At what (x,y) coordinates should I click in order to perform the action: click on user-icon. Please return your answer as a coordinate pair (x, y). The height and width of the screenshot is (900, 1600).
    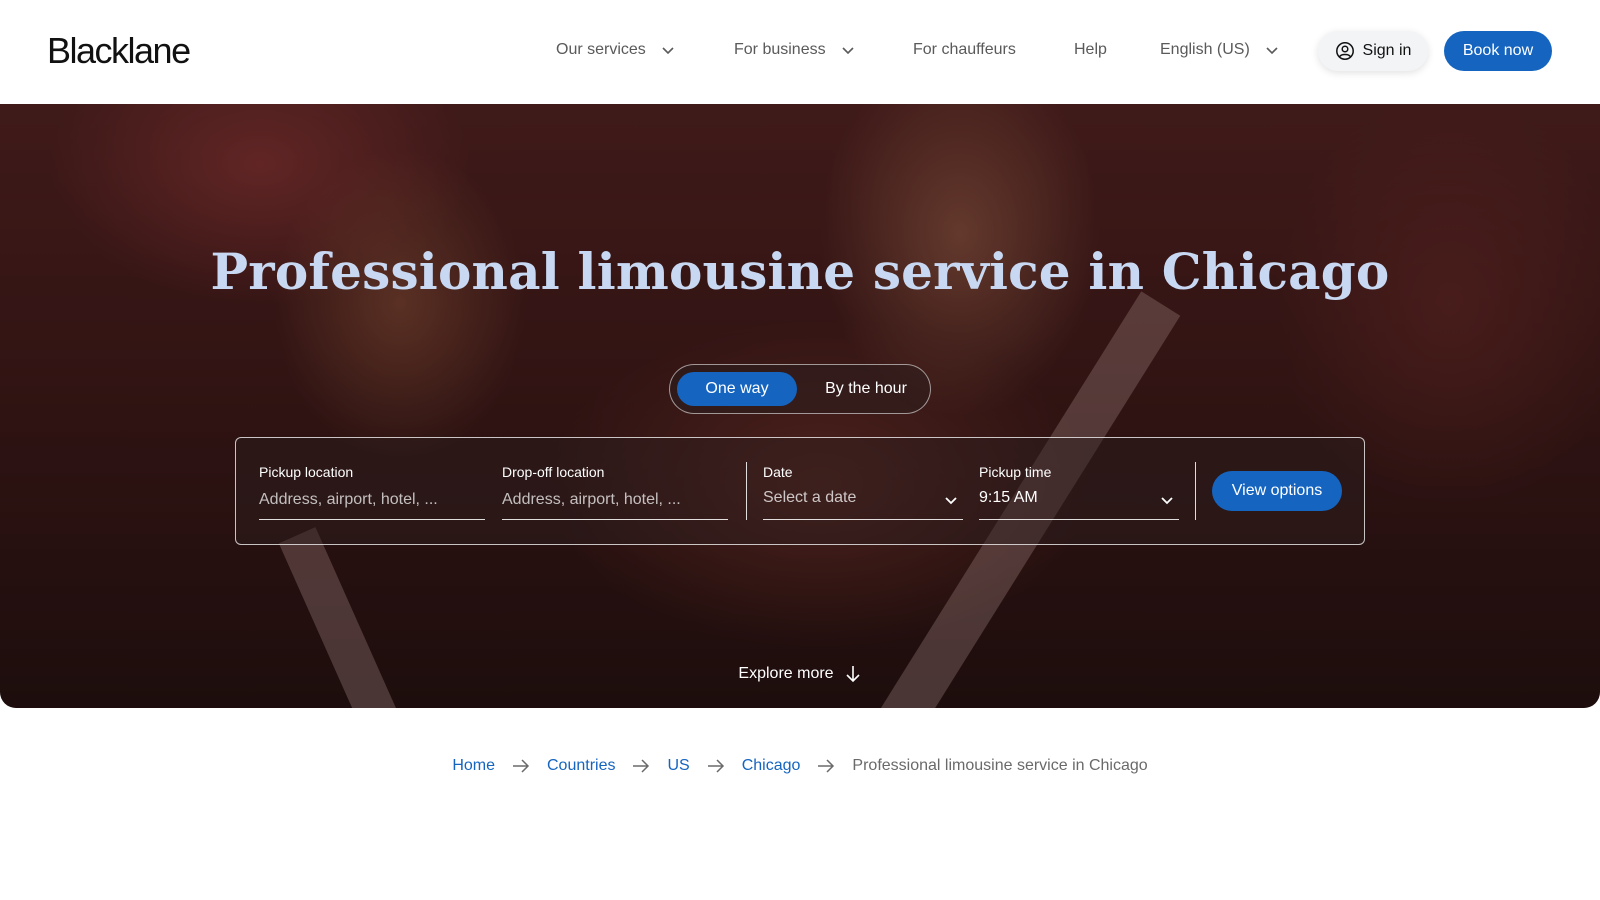
    Looking at the image, I should click on (1344, 51).